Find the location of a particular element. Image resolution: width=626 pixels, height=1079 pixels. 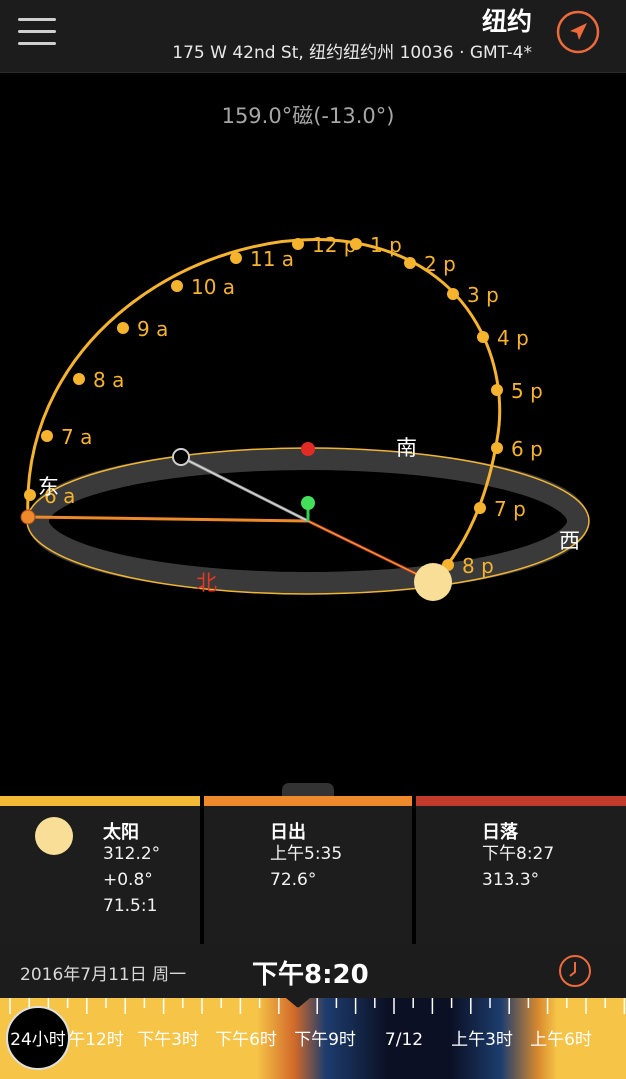

hour-label: 3 p is located at coordinates (483, 295).